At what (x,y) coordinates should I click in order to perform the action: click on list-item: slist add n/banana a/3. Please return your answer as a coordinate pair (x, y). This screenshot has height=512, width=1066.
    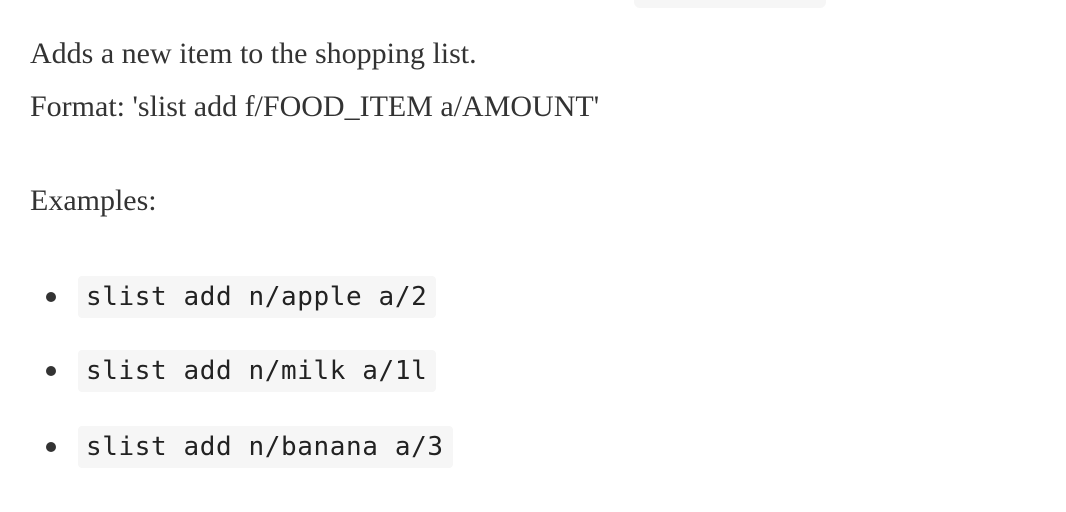
    Looking at the image, I should click on (241, 447).